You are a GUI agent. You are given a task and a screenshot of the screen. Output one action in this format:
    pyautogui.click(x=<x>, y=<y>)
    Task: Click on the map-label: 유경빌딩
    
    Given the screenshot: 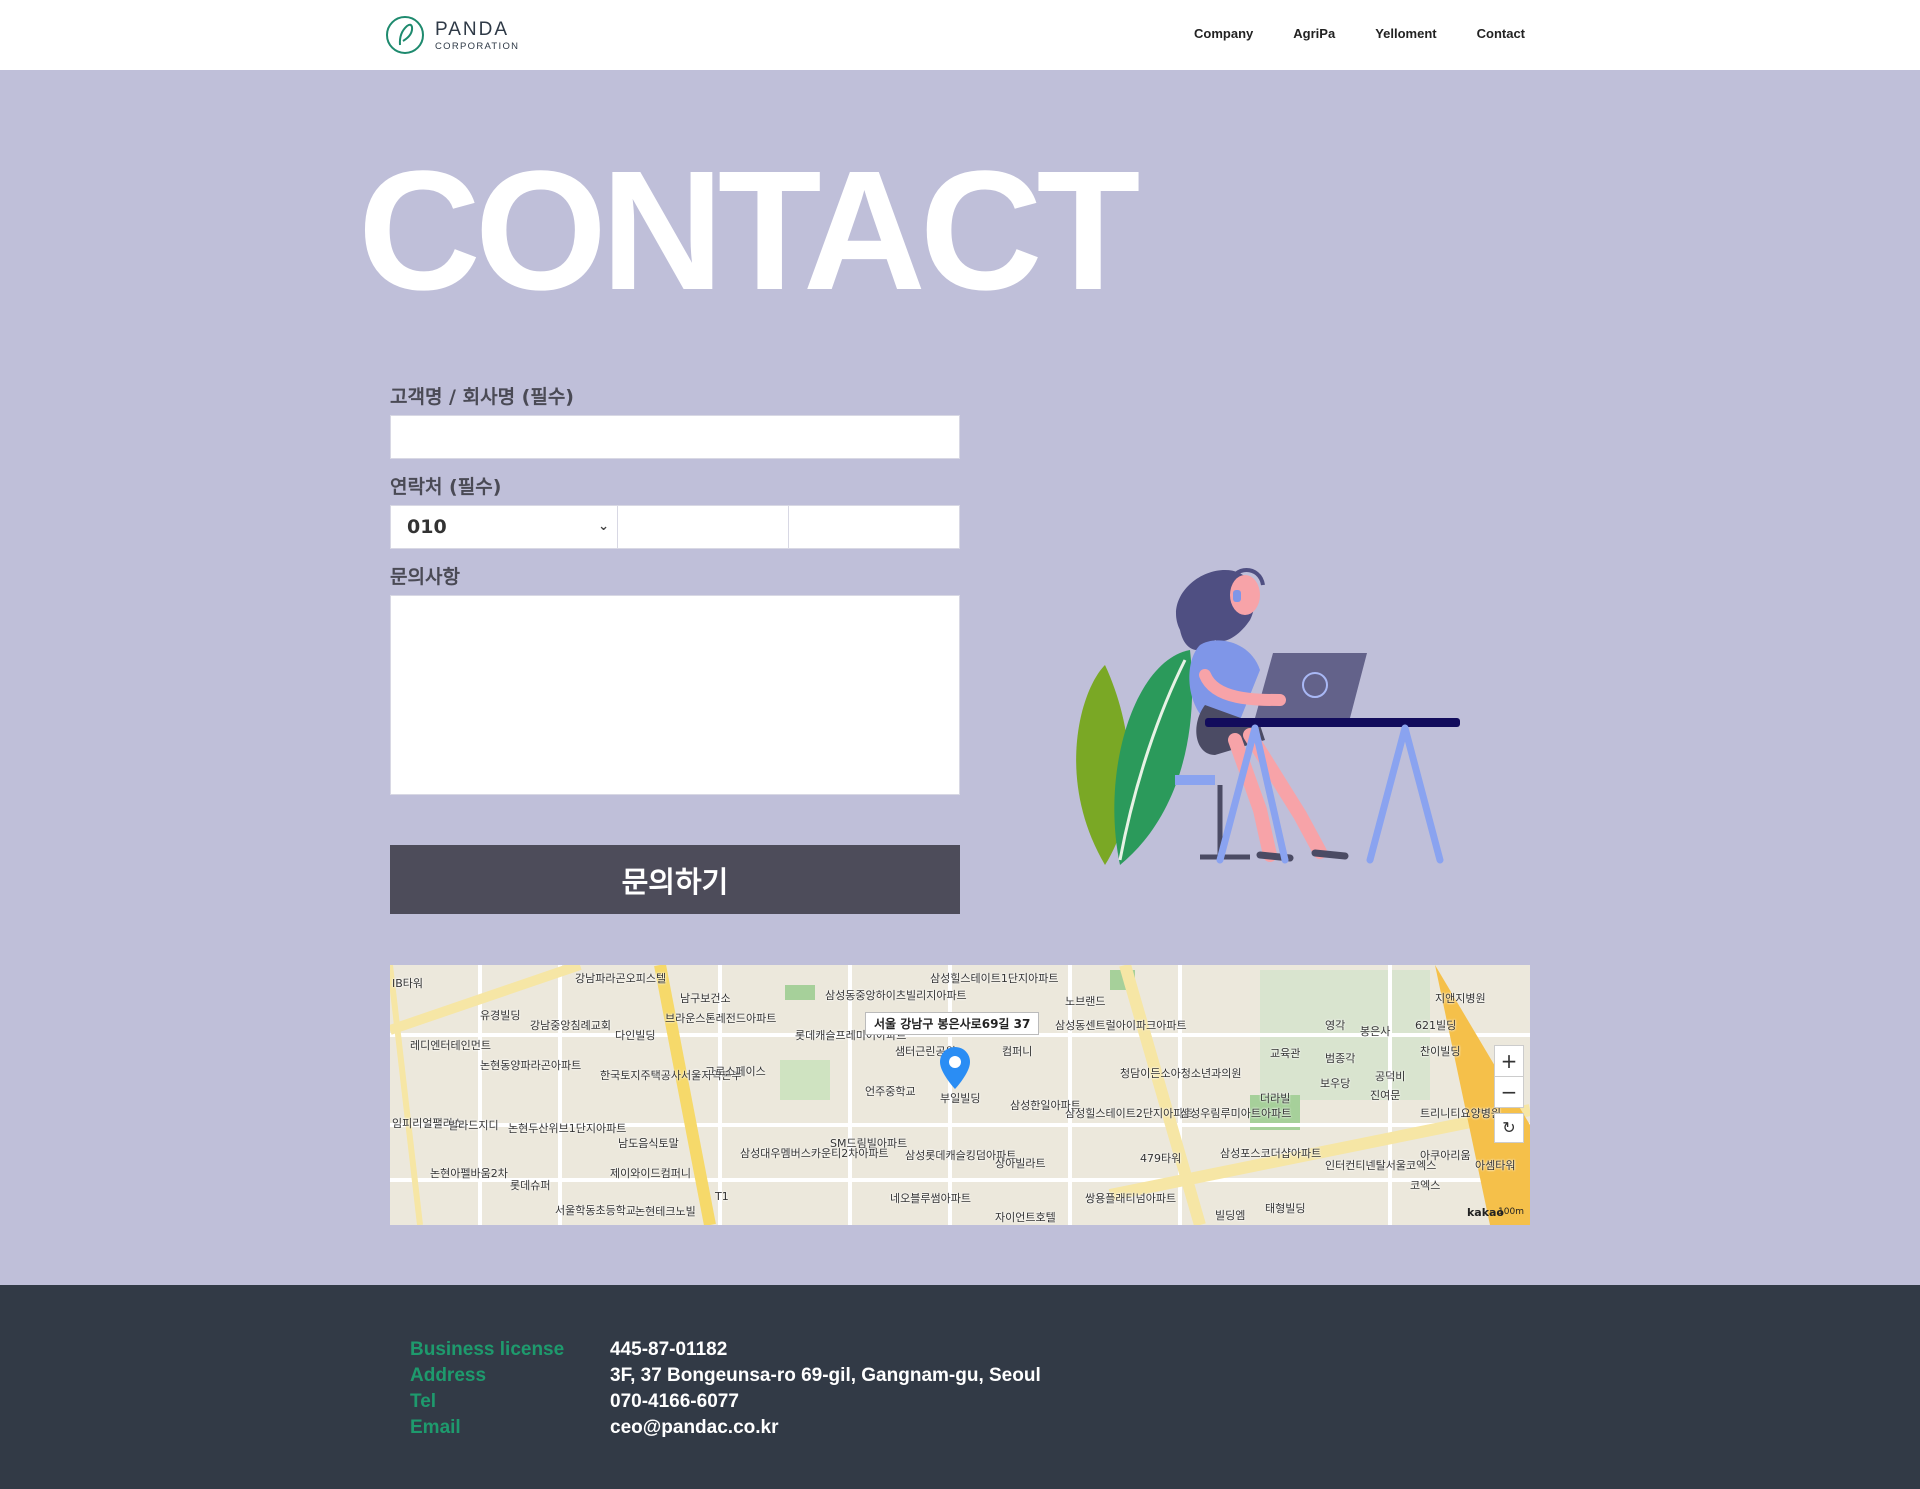 What is the action you would take?
    pyautogui.click(x=500, y=1015)
    